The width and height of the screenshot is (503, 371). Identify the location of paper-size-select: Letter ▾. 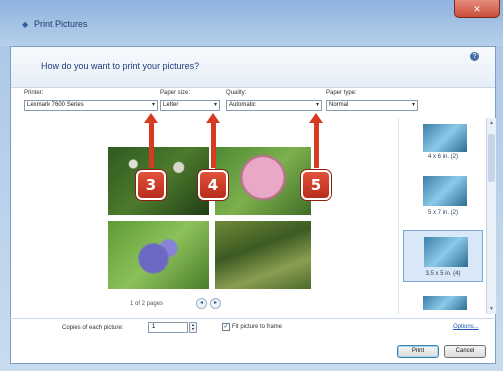
(190, 105).